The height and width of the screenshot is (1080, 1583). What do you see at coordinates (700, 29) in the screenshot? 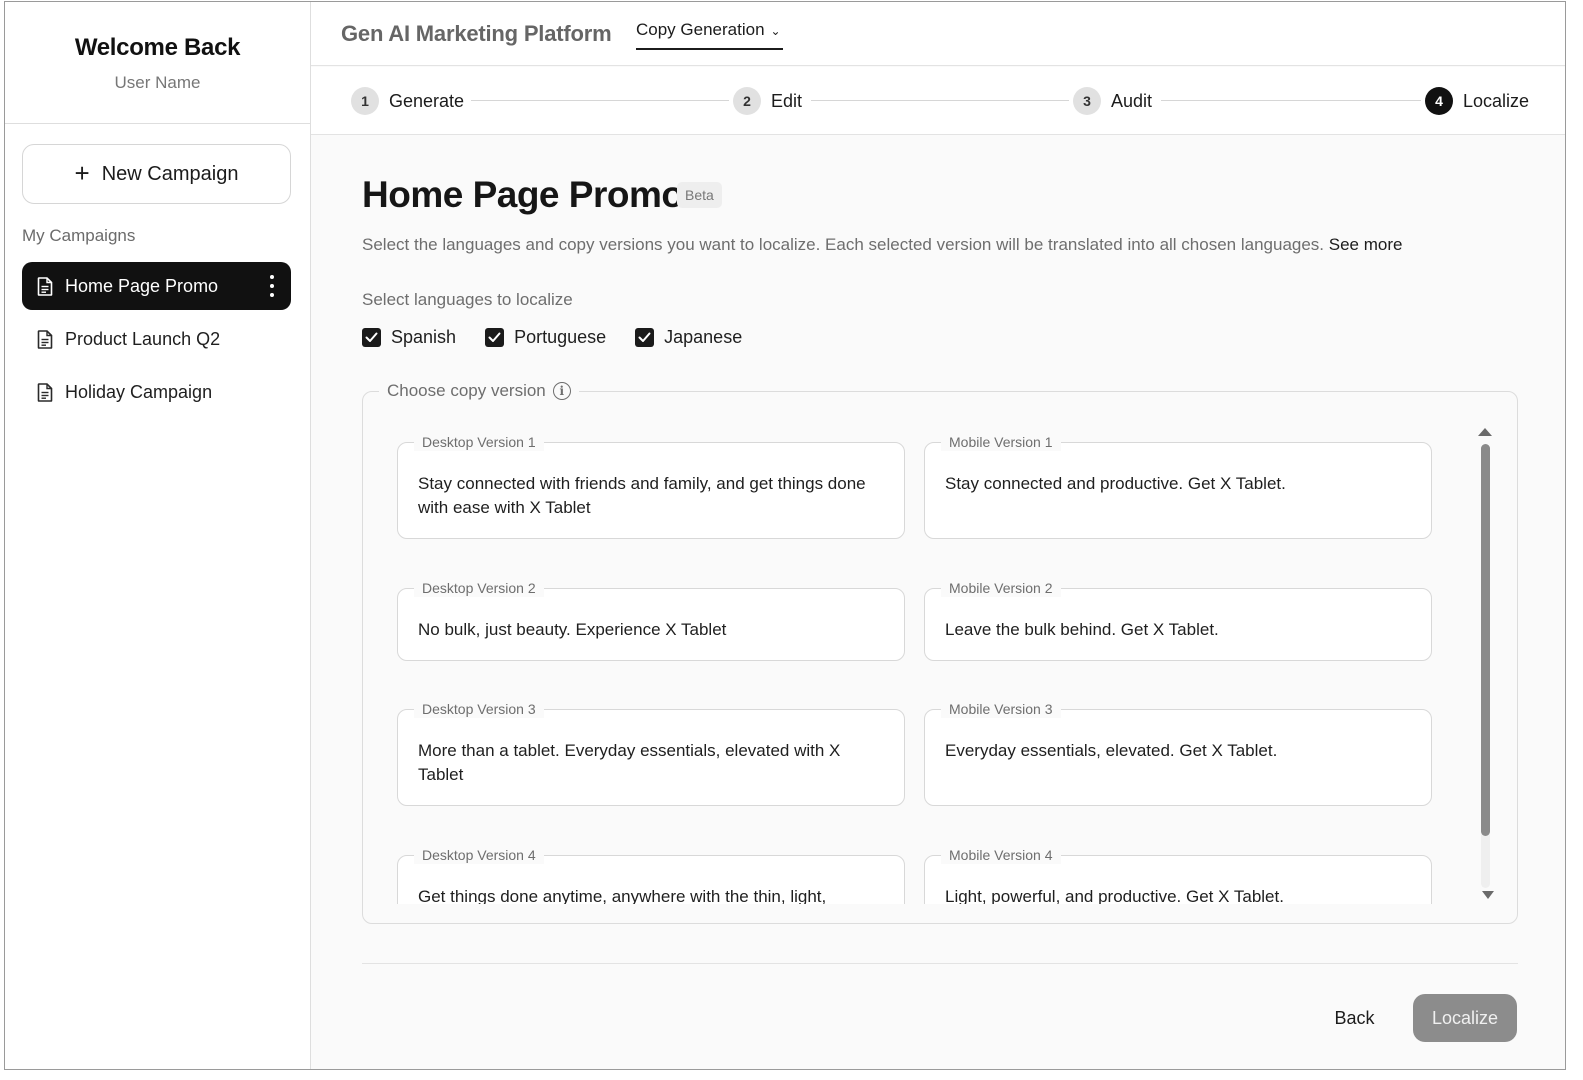
I see `dropdown-label: Copy Generation` at bounding box center [700, 29].